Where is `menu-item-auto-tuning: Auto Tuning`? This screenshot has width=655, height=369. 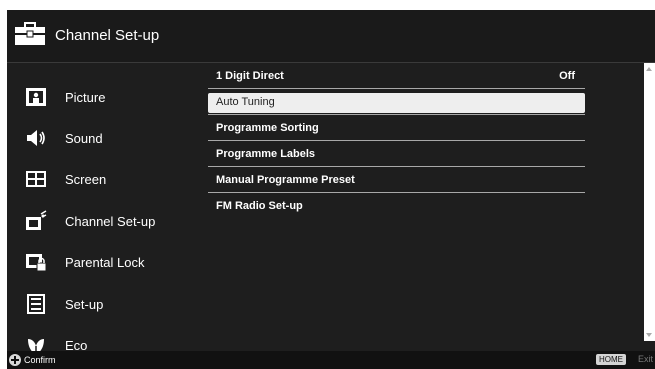 menu-item-auto-tuning: Auto Tuning is located at coordinates (396, 103).